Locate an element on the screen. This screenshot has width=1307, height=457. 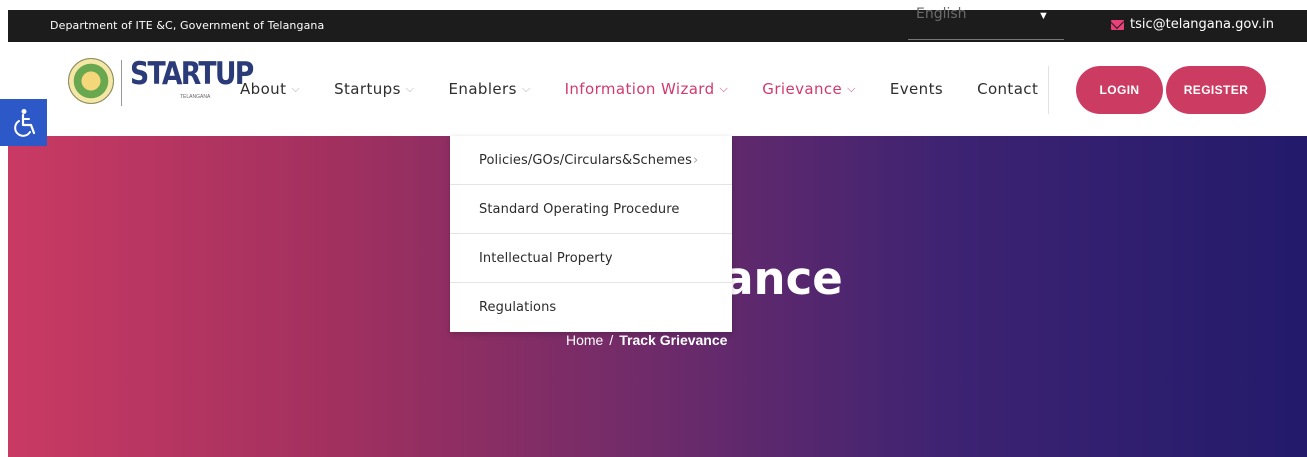
email-link: tsic@telangana.gov.in is located at coordinates (1192, 24).